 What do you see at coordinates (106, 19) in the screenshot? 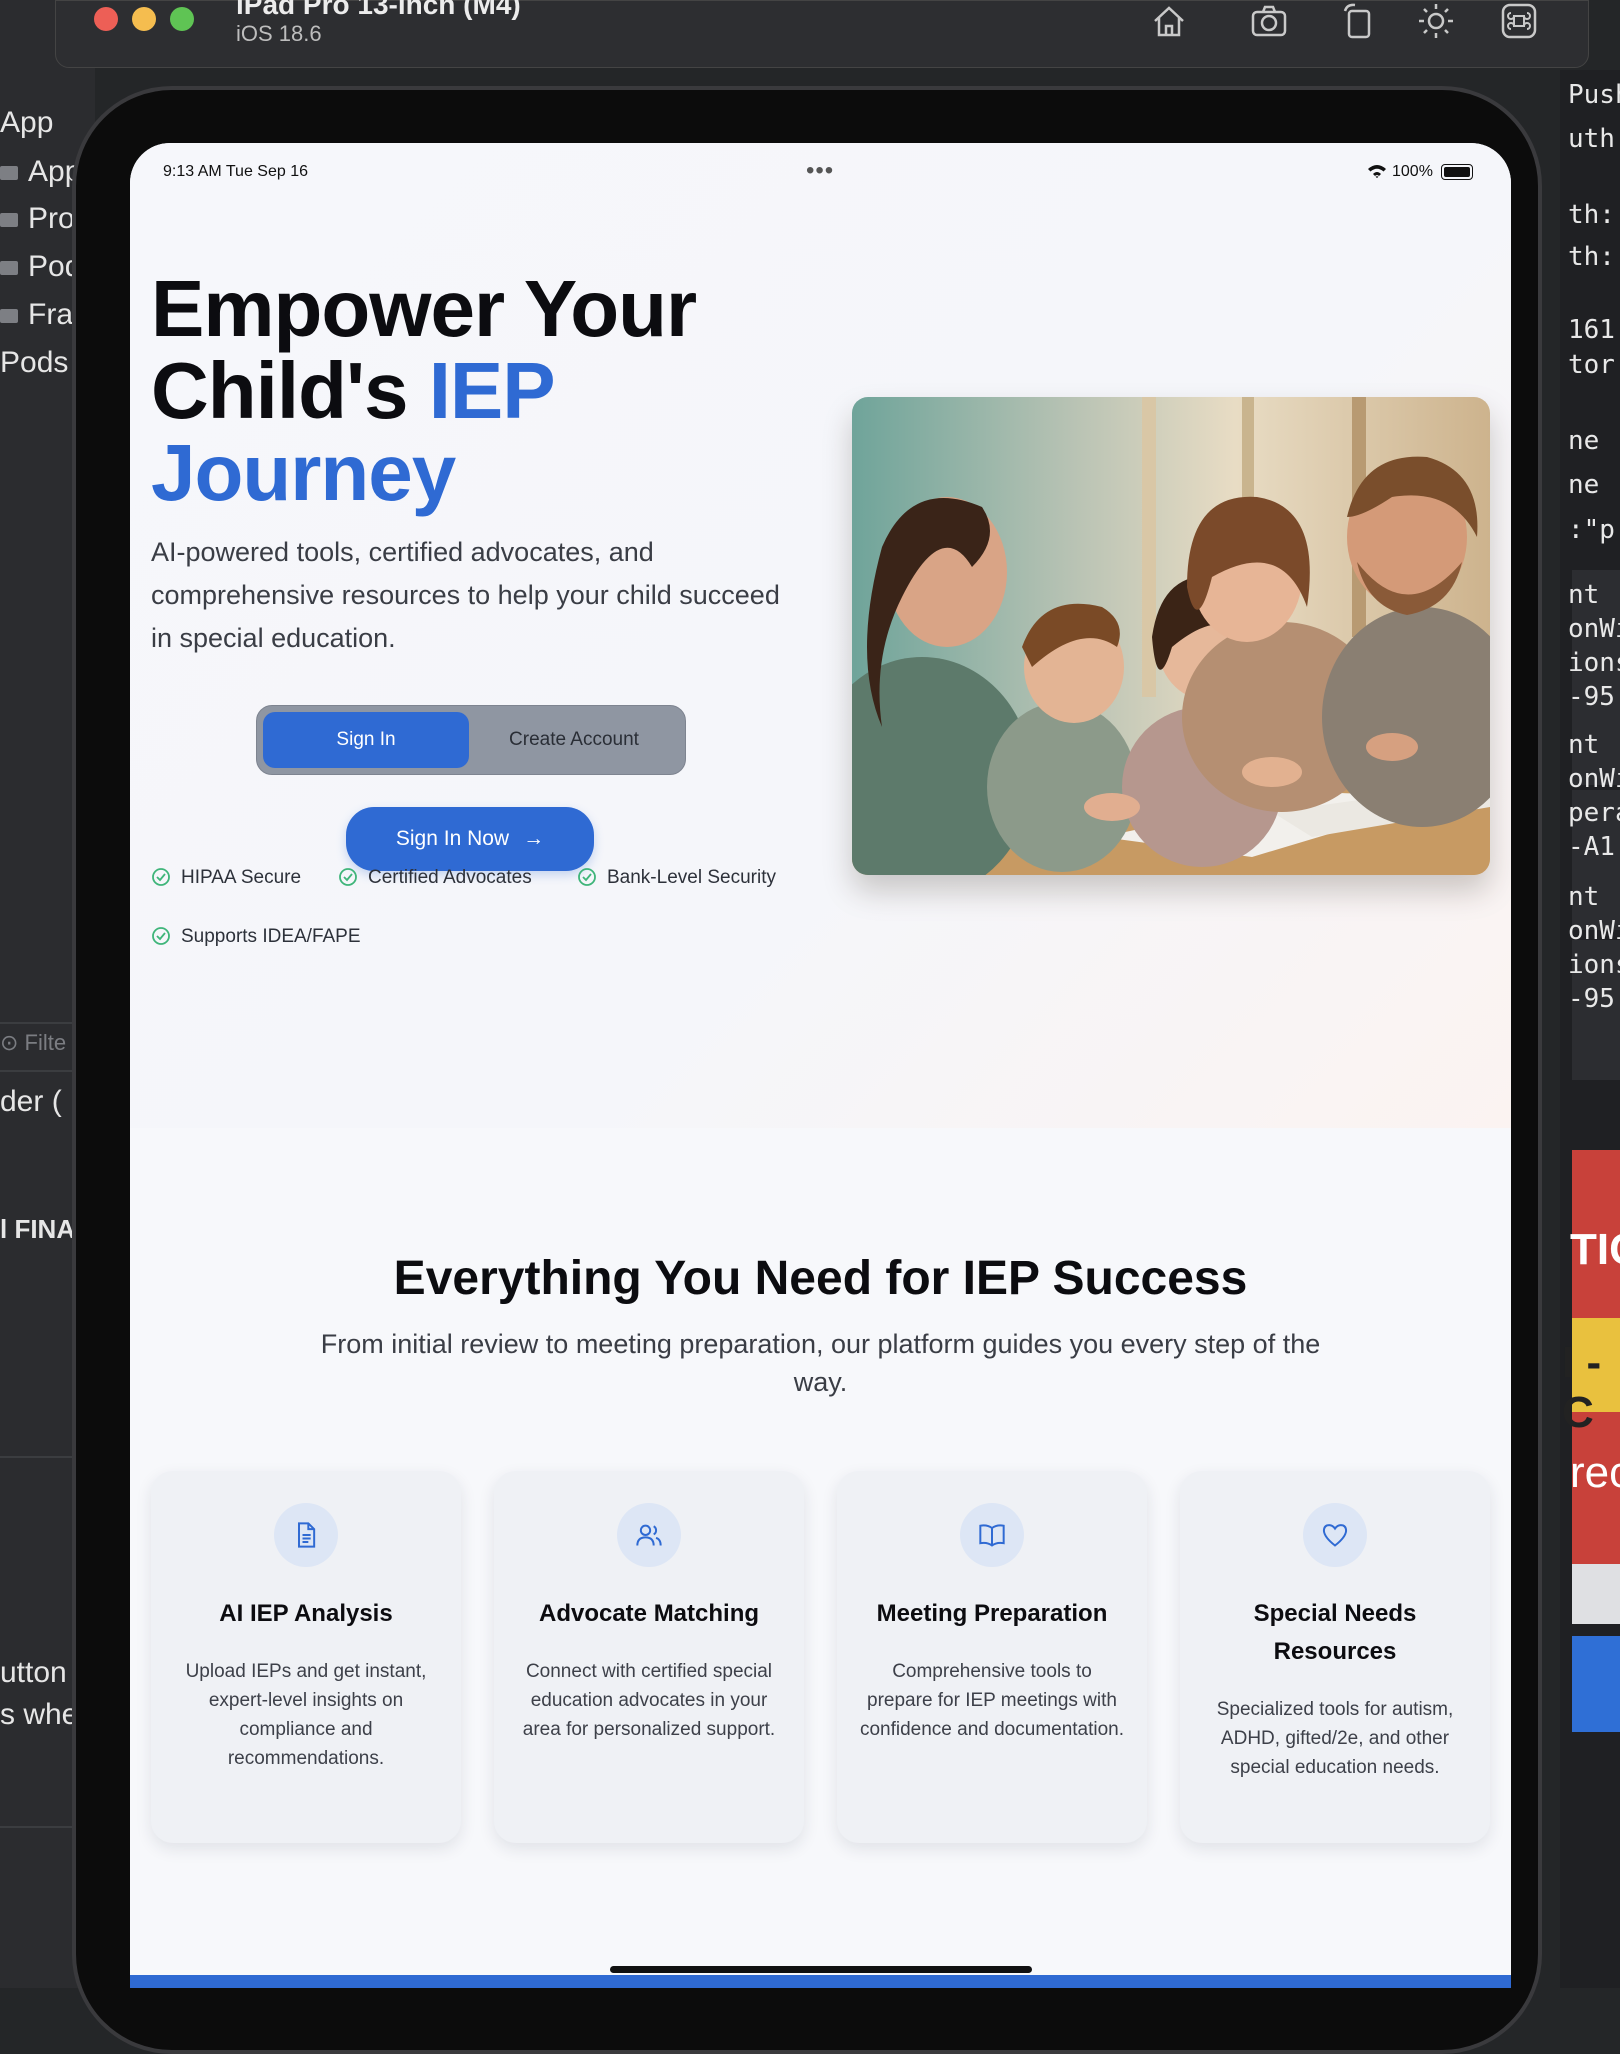
I see `close-window-button` at bounding box center [106, 19].